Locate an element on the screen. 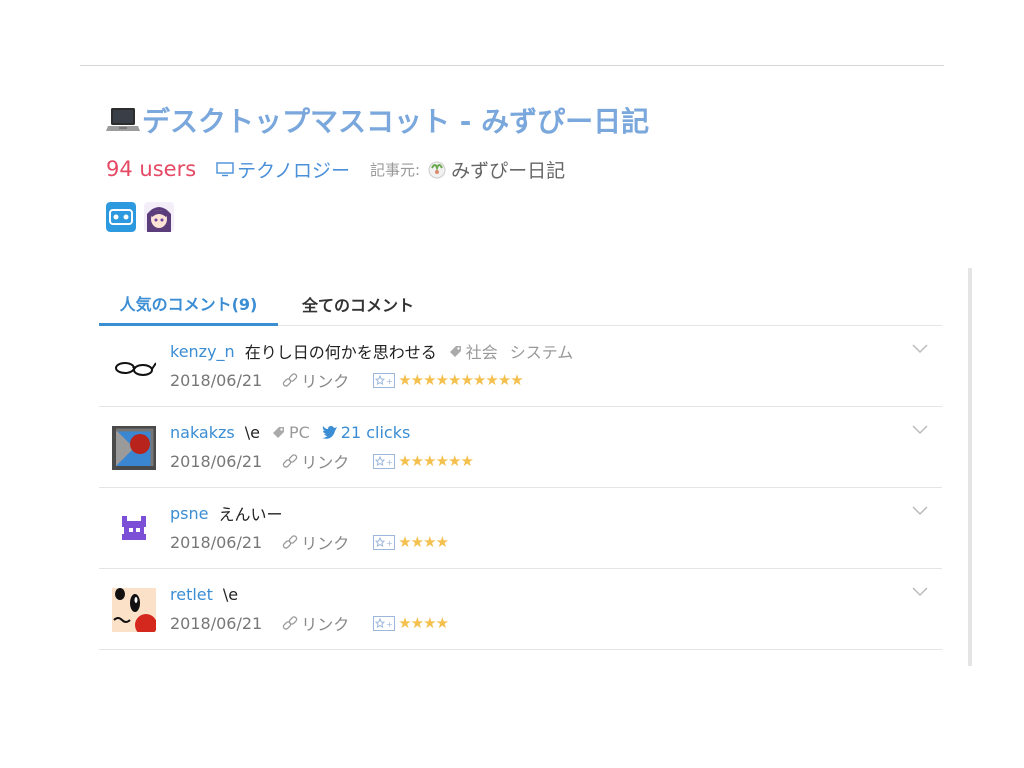  robot-avatar-icon is located at coordinates (134, 448).